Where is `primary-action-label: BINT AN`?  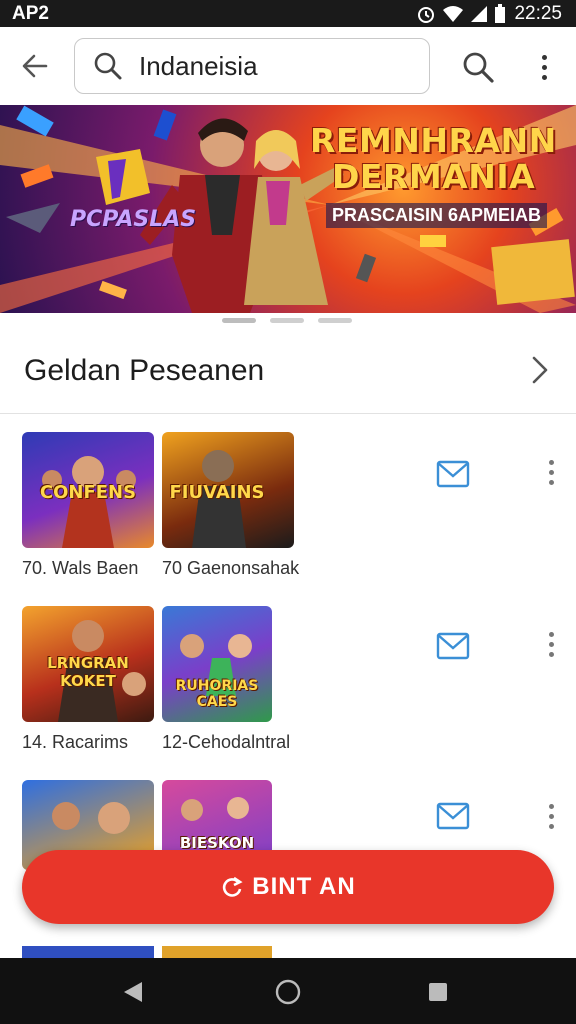
primary-action-label: BINT AN is located at coordinates (304, 886).